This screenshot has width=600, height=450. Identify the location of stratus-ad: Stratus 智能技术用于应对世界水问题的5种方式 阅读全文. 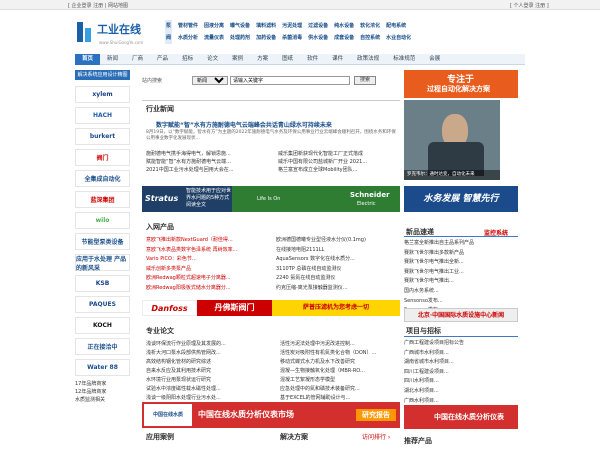
(187, 199).